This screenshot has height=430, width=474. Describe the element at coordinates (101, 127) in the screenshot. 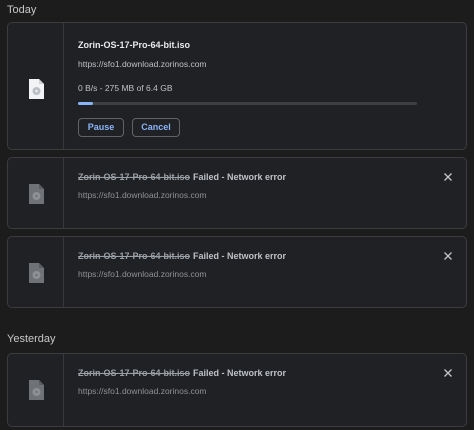

I see `pause-button: Pause` at that location.